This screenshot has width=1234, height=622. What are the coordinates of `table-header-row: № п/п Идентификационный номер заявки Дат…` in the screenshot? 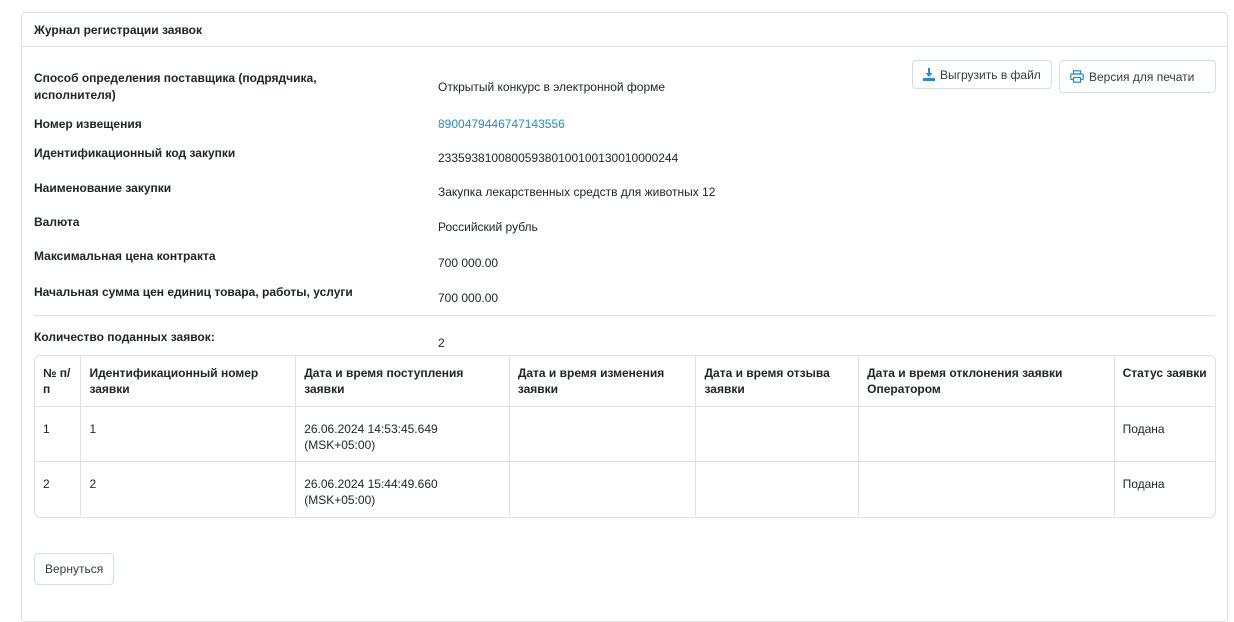 It's located at (625, 381).